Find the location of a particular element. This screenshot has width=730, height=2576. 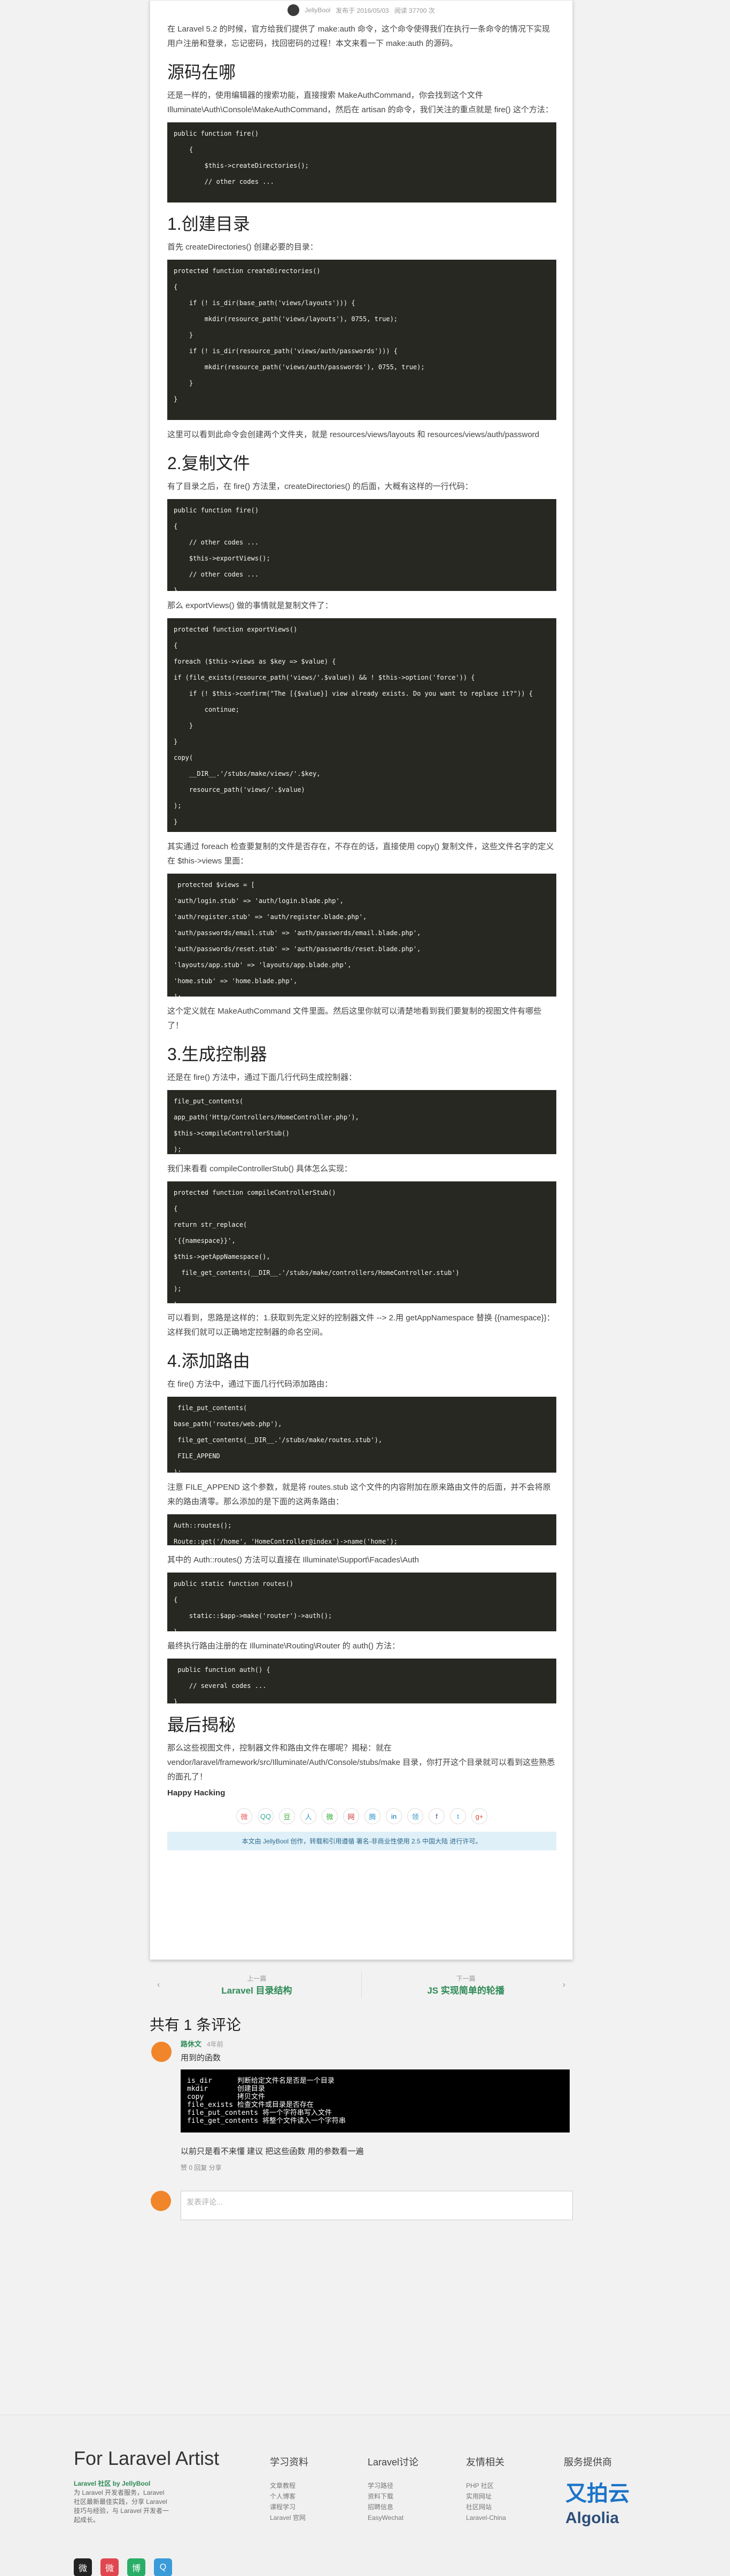

next-title: JS 实现简单的轮播 is located at coordinates (466, 1989).